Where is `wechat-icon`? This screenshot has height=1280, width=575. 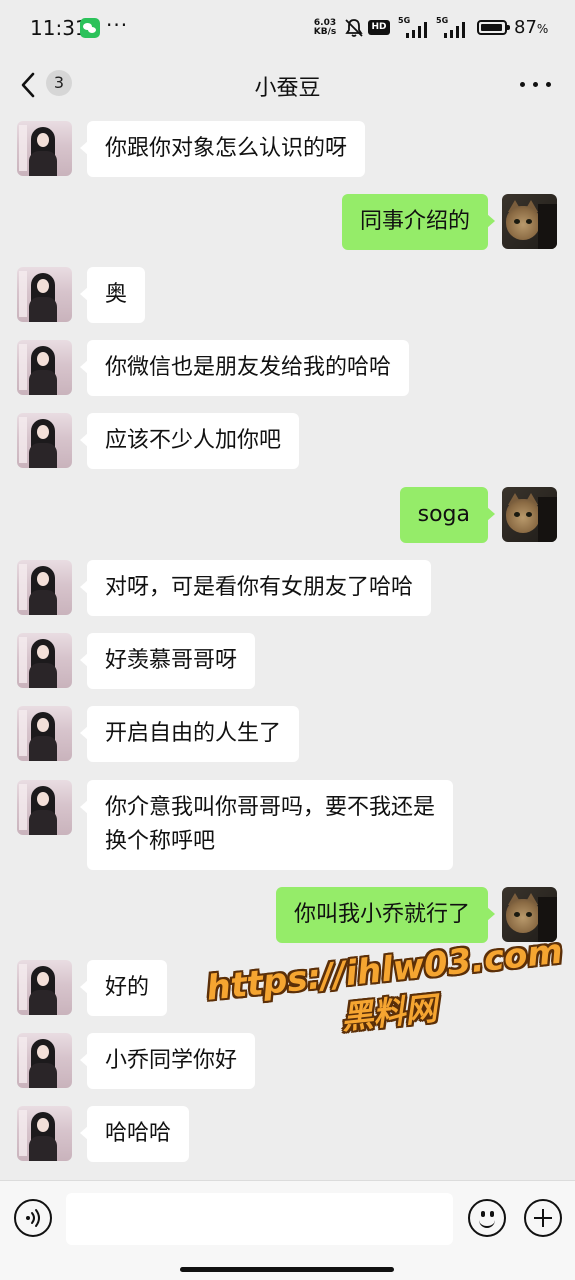 wechat-icon is located at coordinates (90, 28).